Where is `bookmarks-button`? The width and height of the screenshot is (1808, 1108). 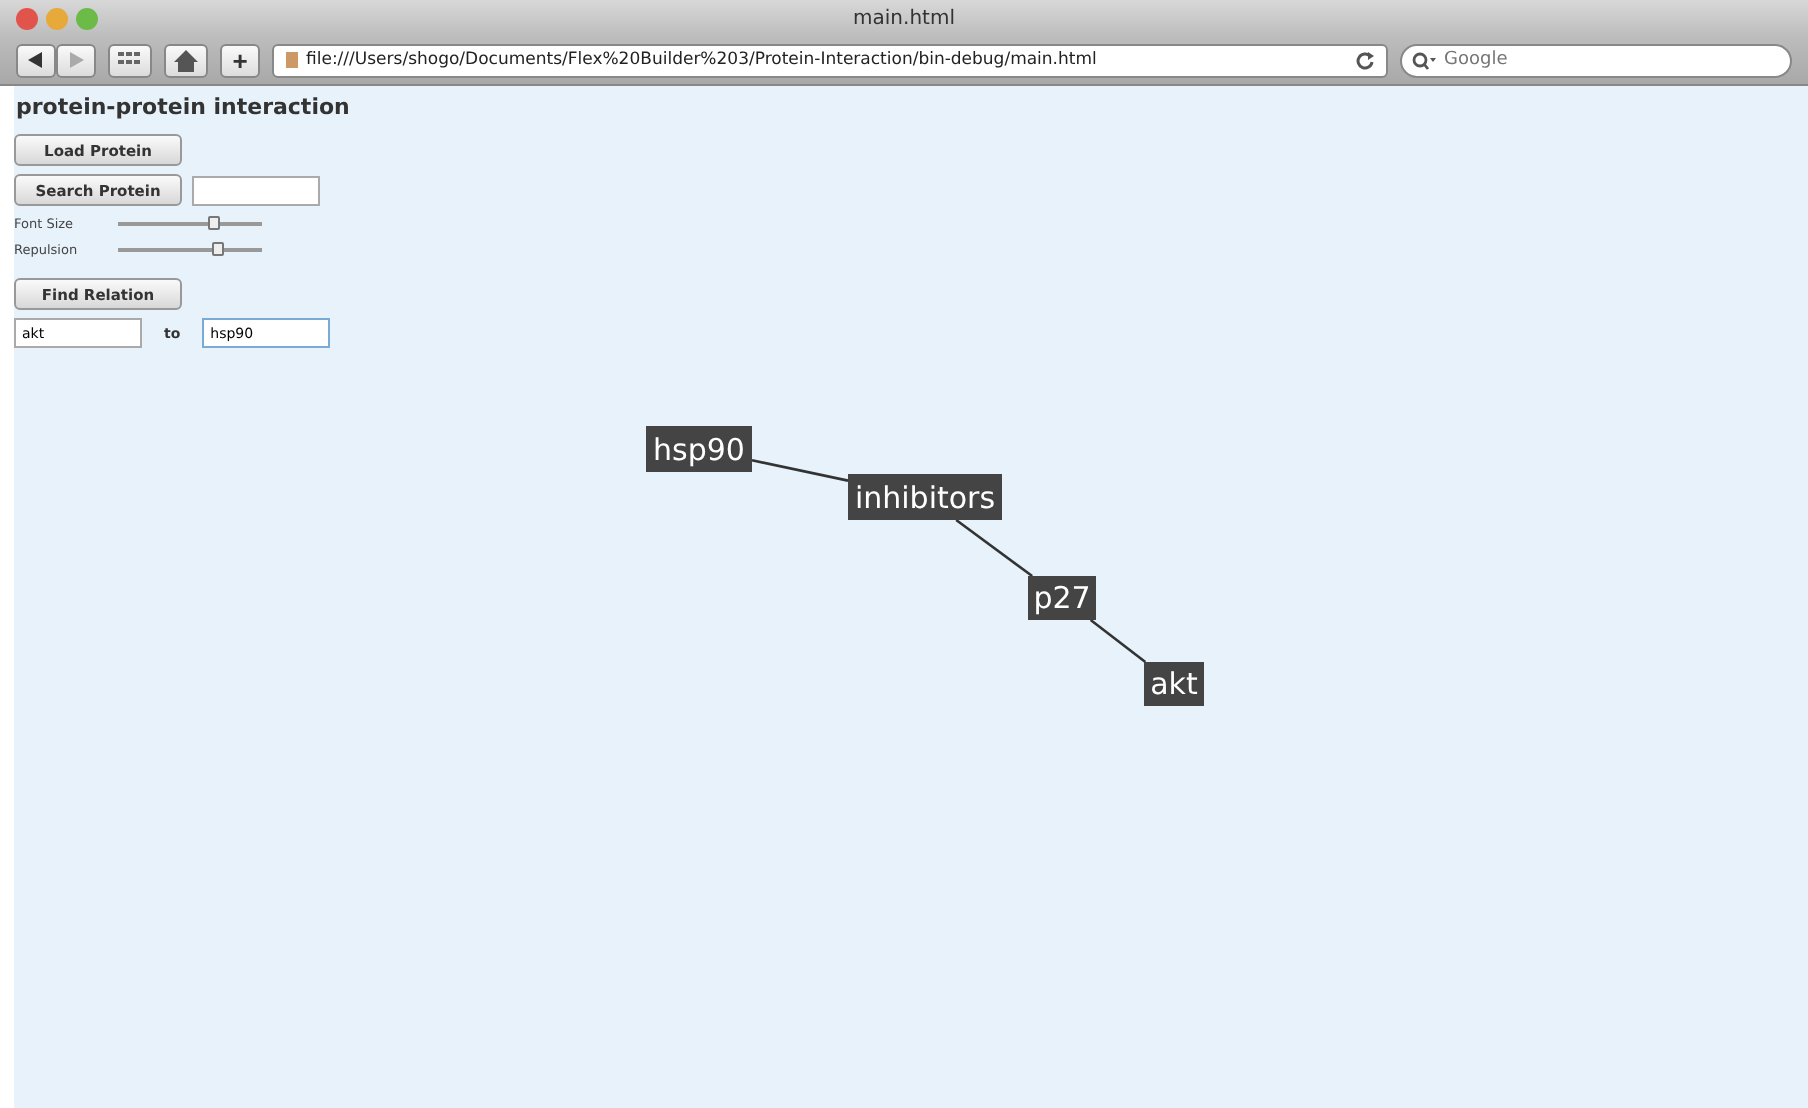 bookmarks-button is located at coordinates (130, 60).